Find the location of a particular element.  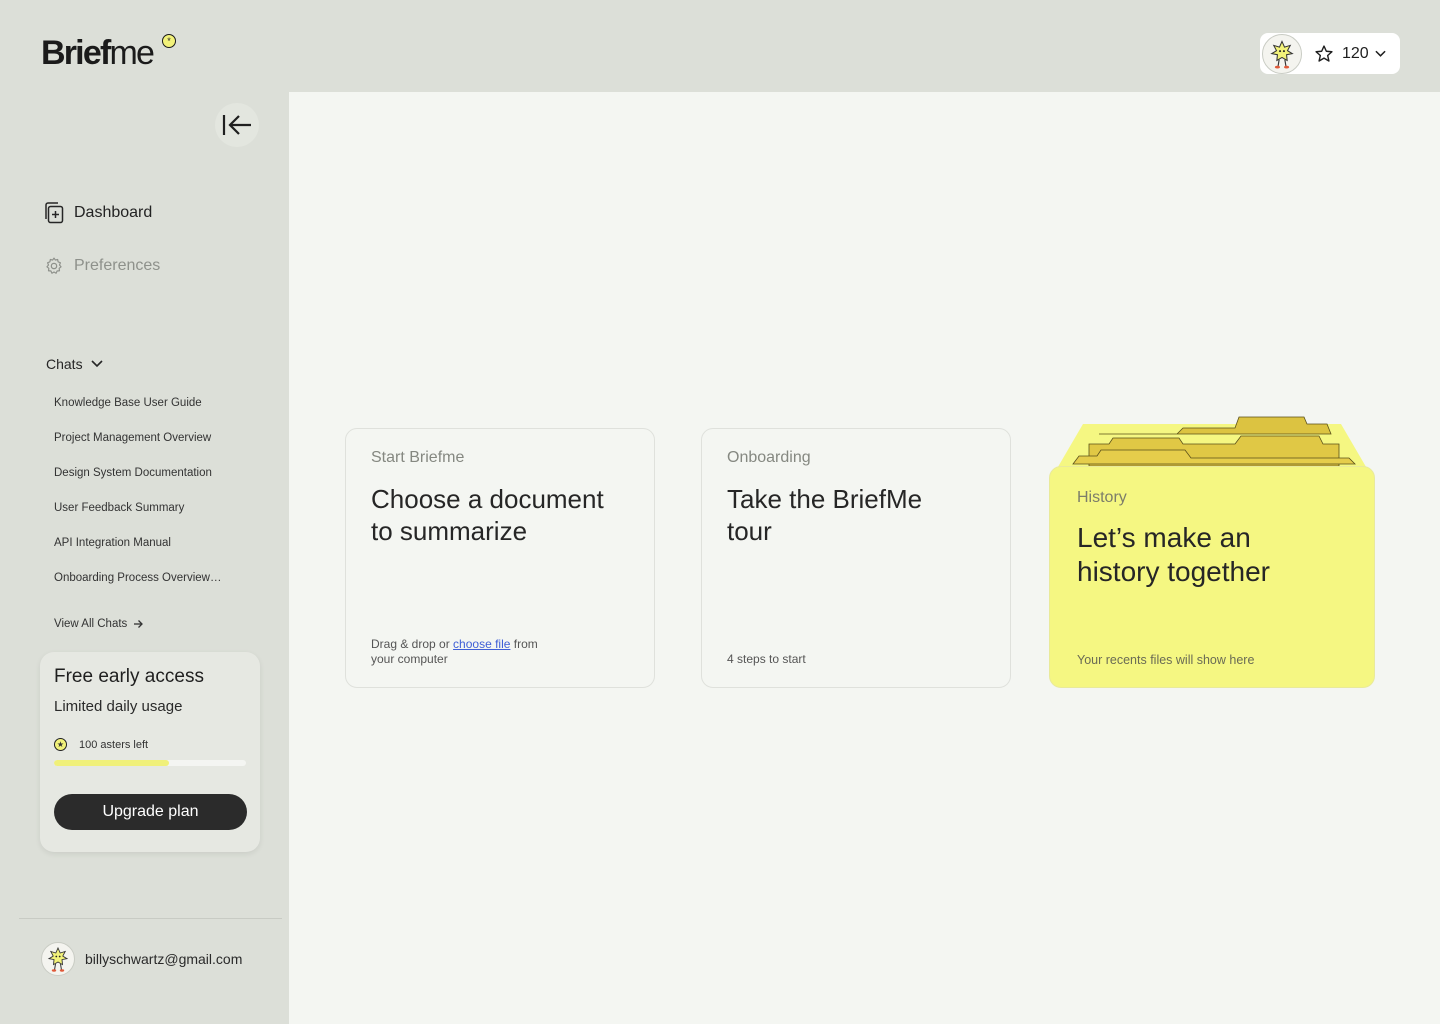

chat-item: API Integration Manual is located at coordinates (137, 553).